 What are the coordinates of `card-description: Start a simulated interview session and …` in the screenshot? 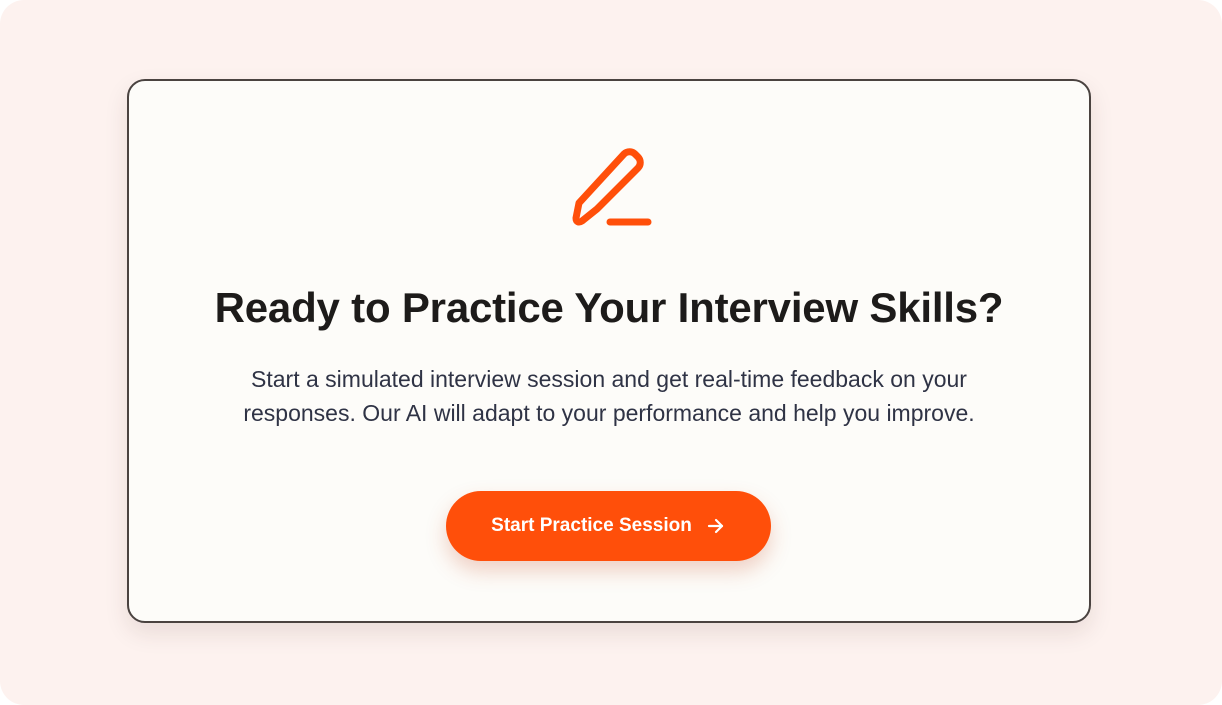 It's located at (609, 396).